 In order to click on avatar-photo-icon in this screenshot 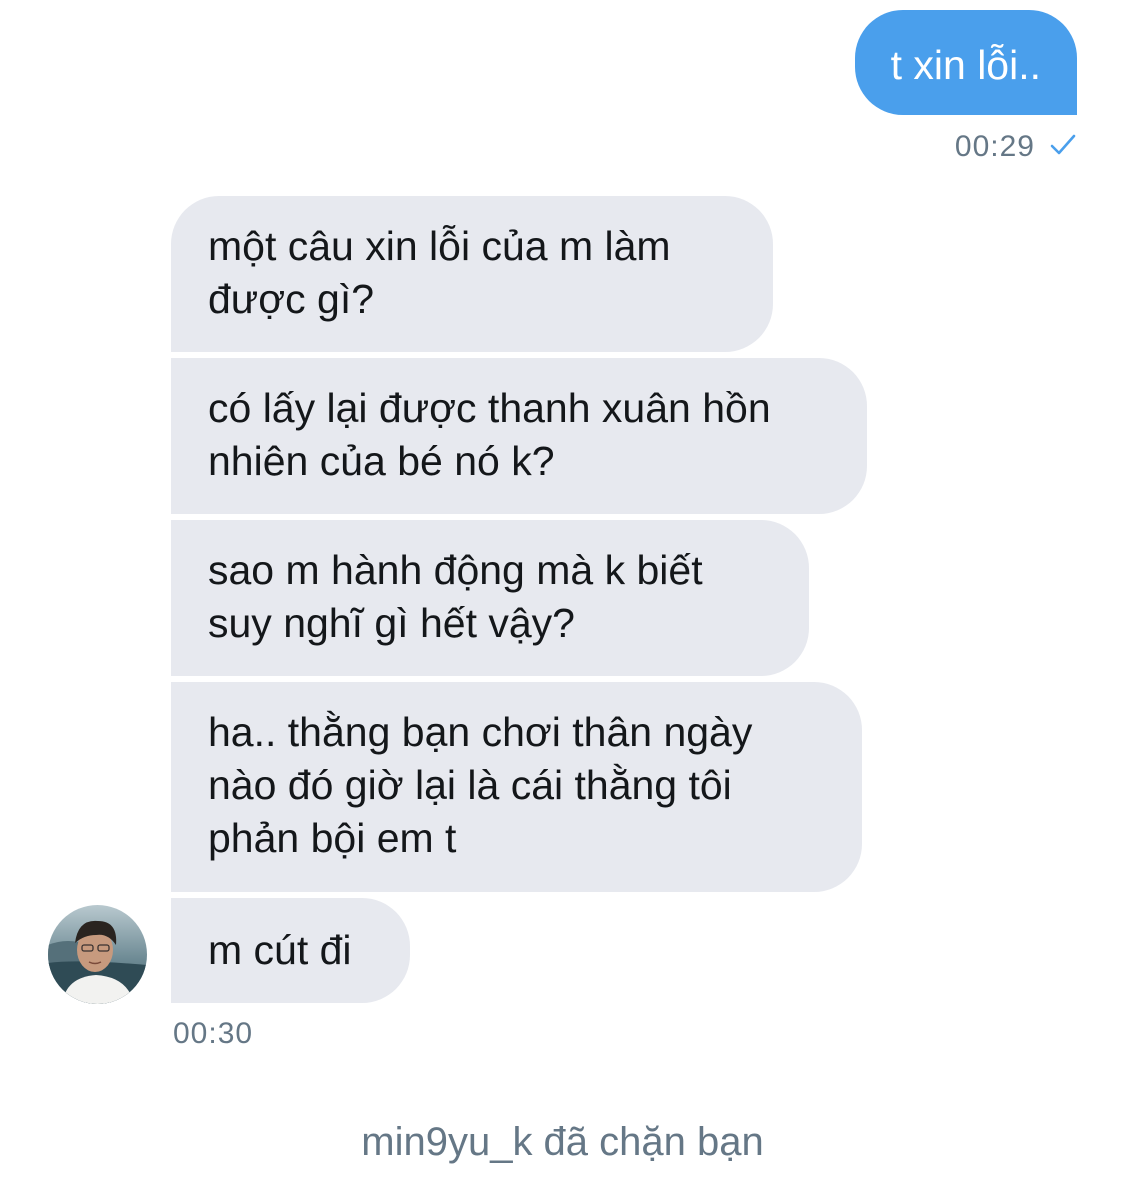, I will do `click(97, 954)`.